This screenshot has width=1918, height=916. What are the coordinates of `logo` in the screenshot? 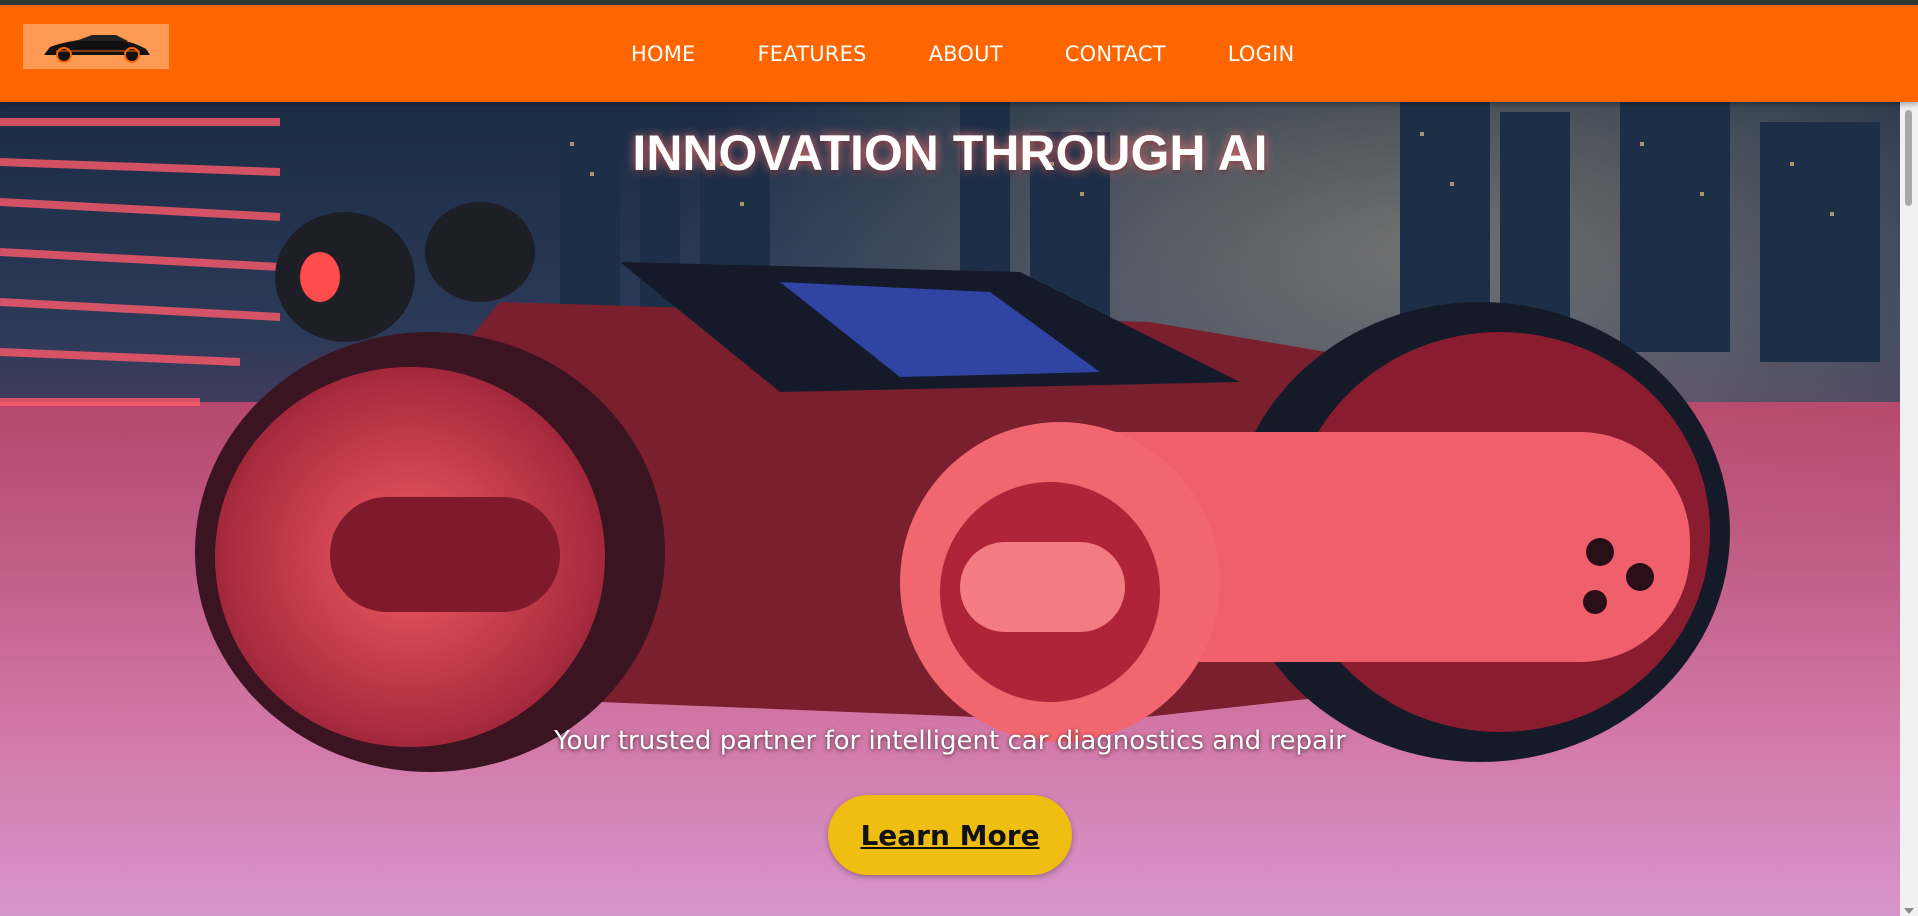 It's located at (96, 46).